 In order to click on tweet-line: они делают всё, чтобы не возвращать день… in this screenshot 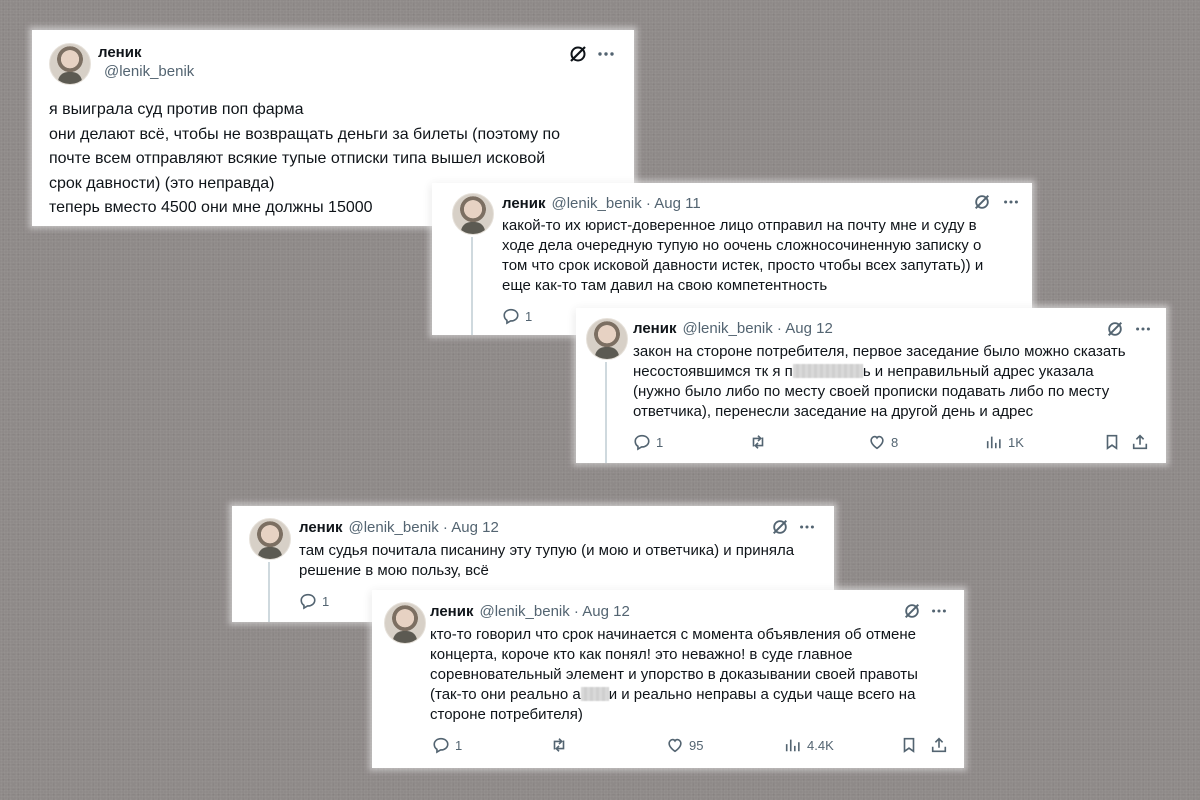, I will do `click(305, 134)`.